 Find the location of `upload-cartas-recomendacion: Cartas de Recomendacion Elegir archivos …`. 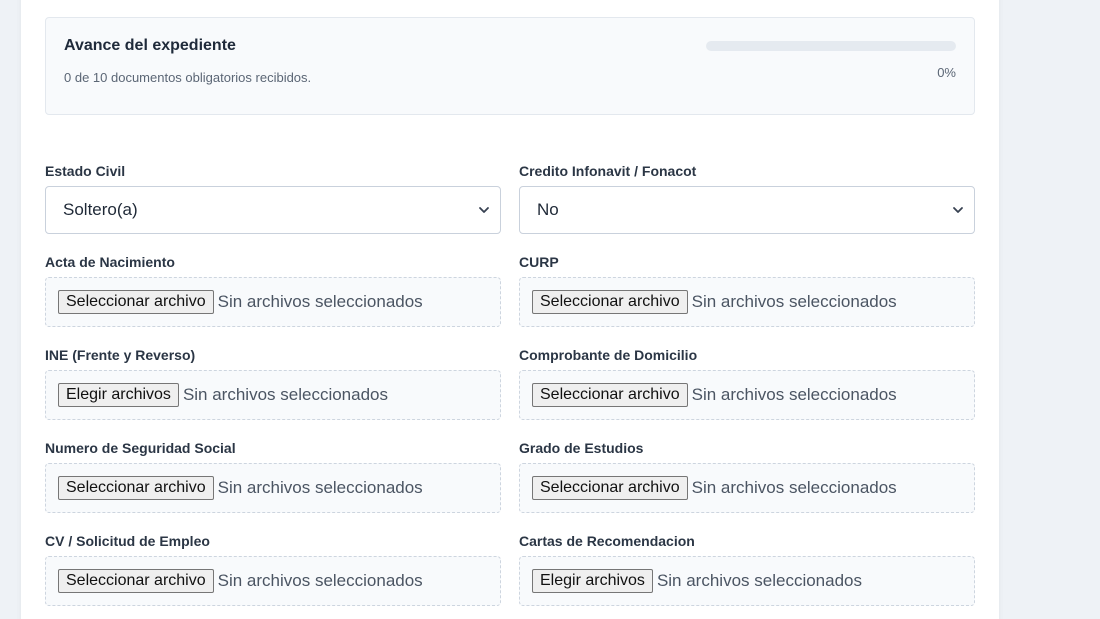

upload-cartas-recomendacion: Cartas de Recomendacion Elegir archivos … is located at coordinates (747, 568).